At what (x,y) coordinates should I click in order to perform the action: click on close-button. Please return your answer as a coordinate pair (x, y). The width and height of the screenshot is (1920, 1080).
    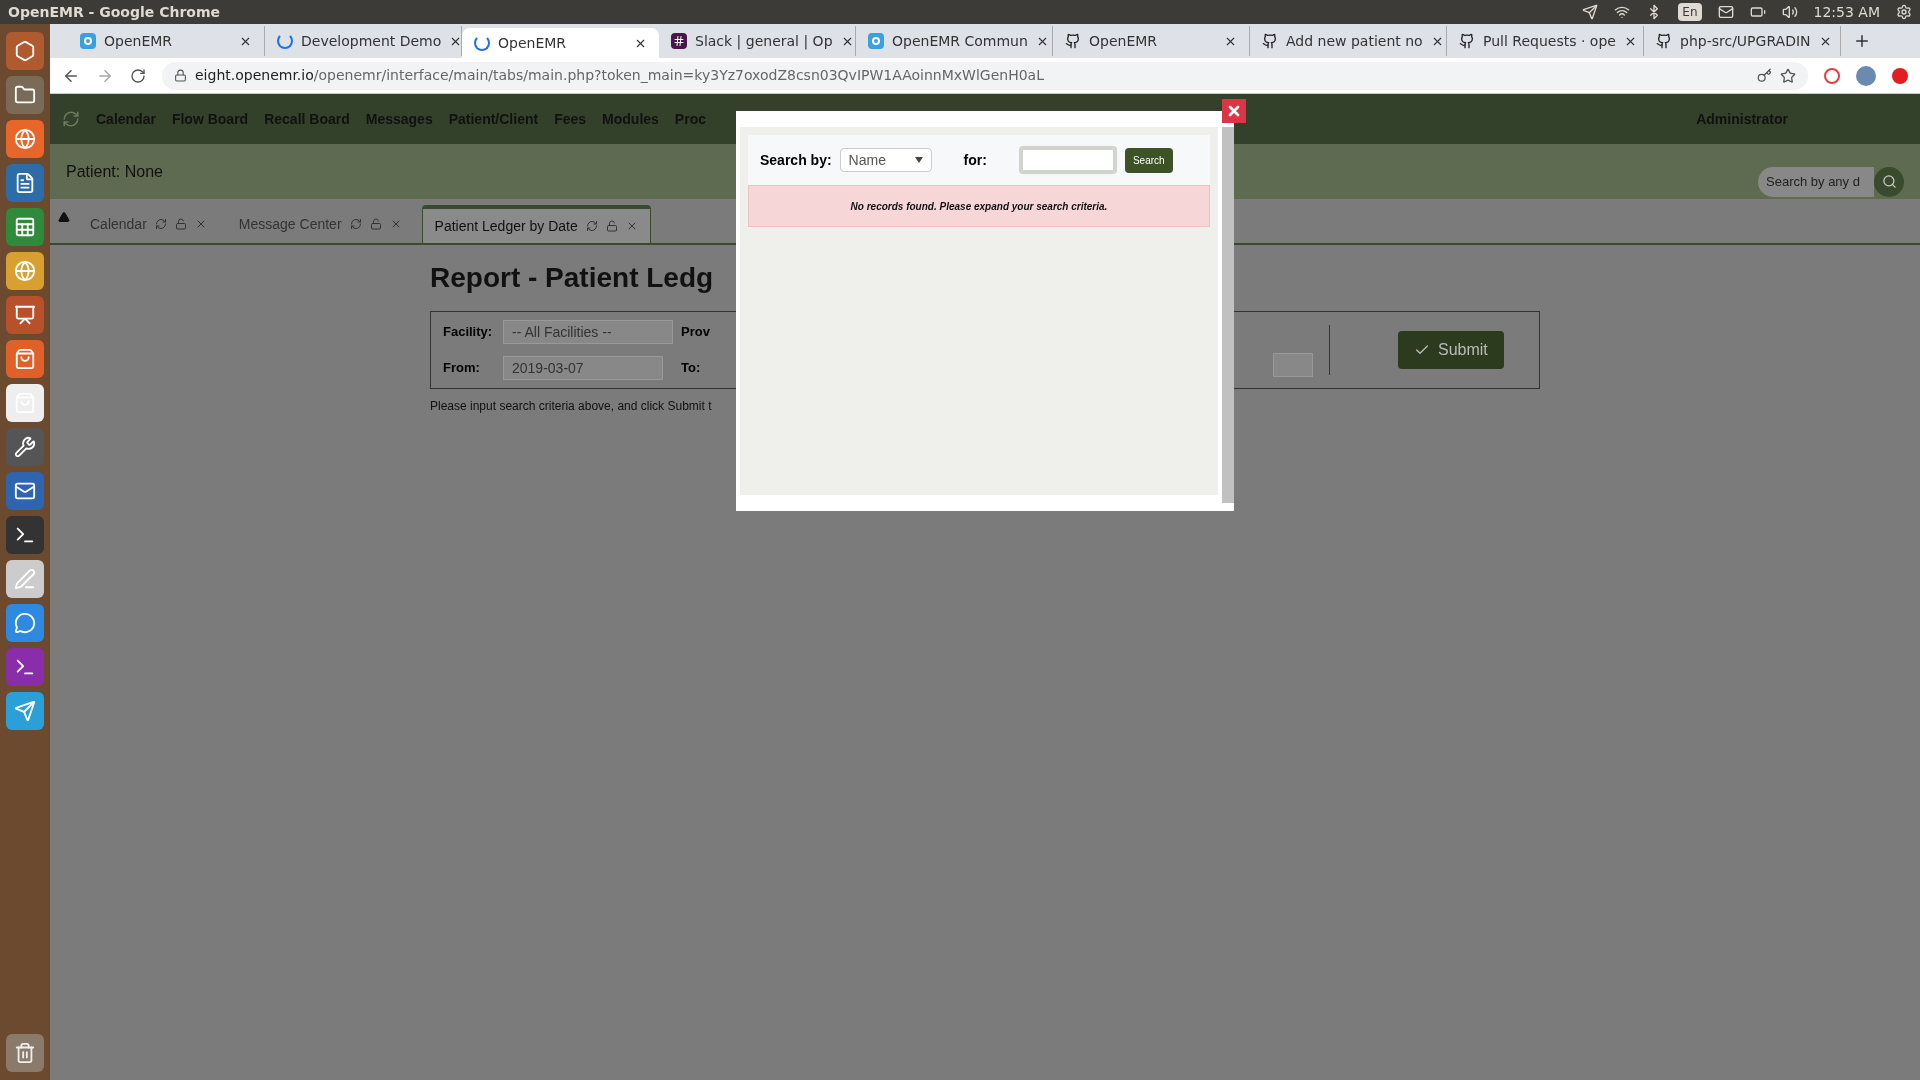
    Looking at the image, I should click on (1234, 111).